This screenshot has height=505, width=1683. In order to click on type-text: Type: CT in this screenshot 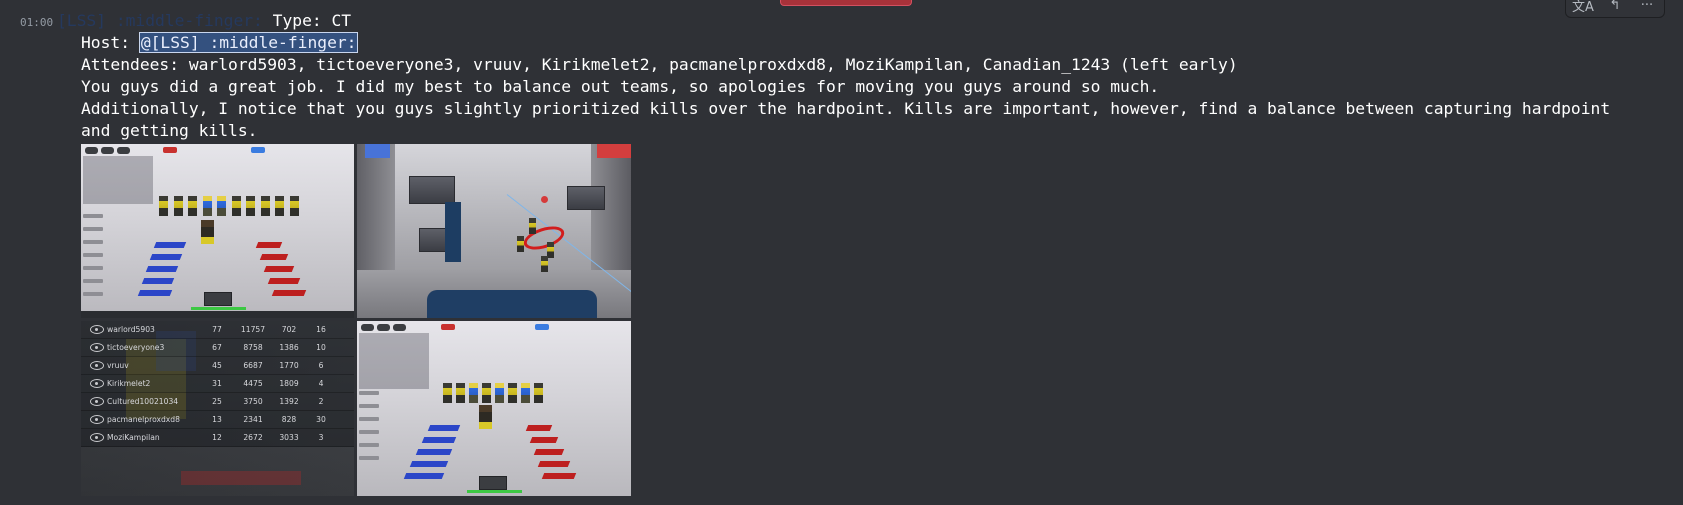, I will do `click(307, 20)`.